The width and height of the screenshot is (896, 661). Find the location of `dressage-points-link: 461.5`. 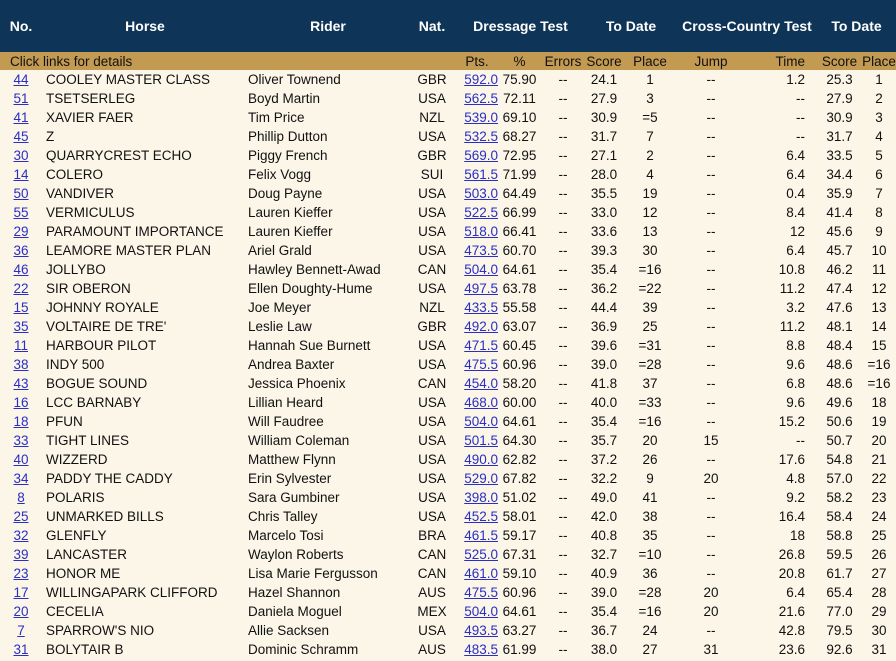

dressage-points-link: 461.5 is located at coordinates (481, 535).